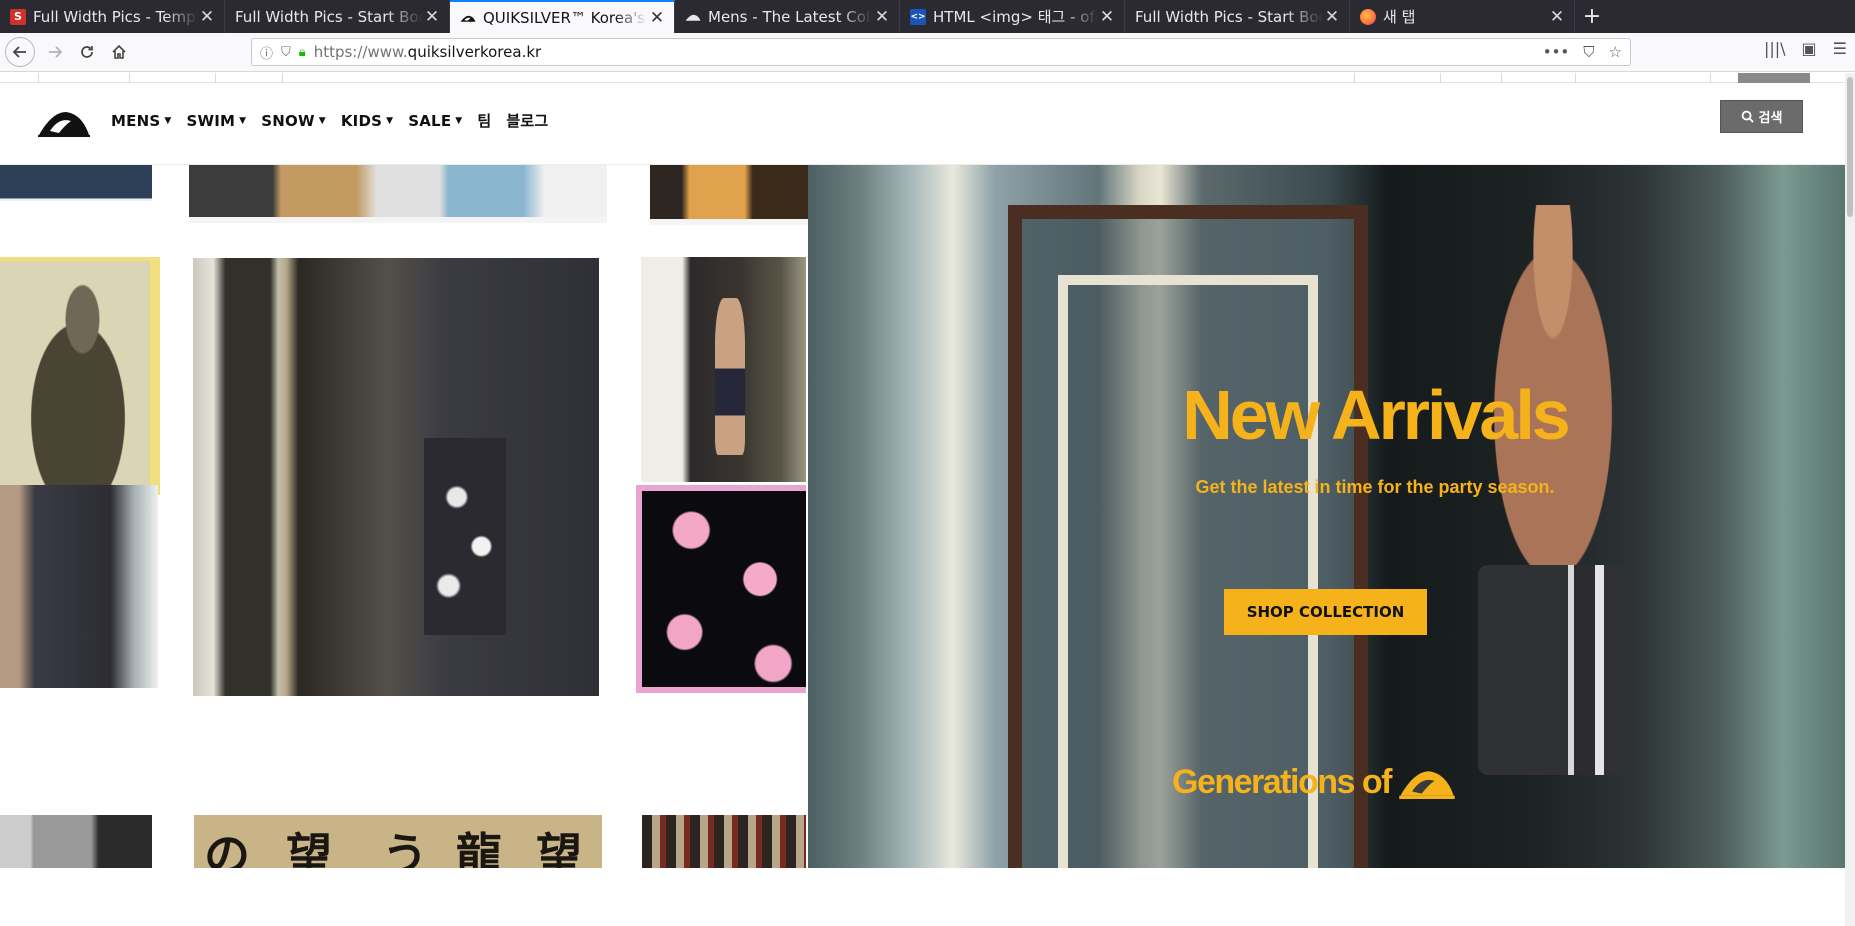 The image size is (1855, 926). Describe the element at coordinates (115, 16) in the screenshot. I see `tab-title: Full Width Pics - Template` at that location.